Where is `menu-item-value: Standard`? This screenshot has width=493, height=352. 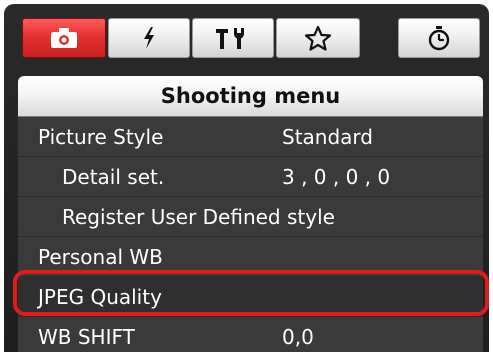
menu-item-value: Standard is located at coordinates (327, 137).